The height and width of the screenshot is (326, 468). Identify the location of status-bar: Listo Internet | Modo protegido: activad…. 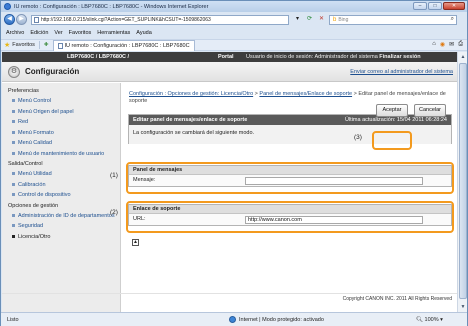
(234, 319).